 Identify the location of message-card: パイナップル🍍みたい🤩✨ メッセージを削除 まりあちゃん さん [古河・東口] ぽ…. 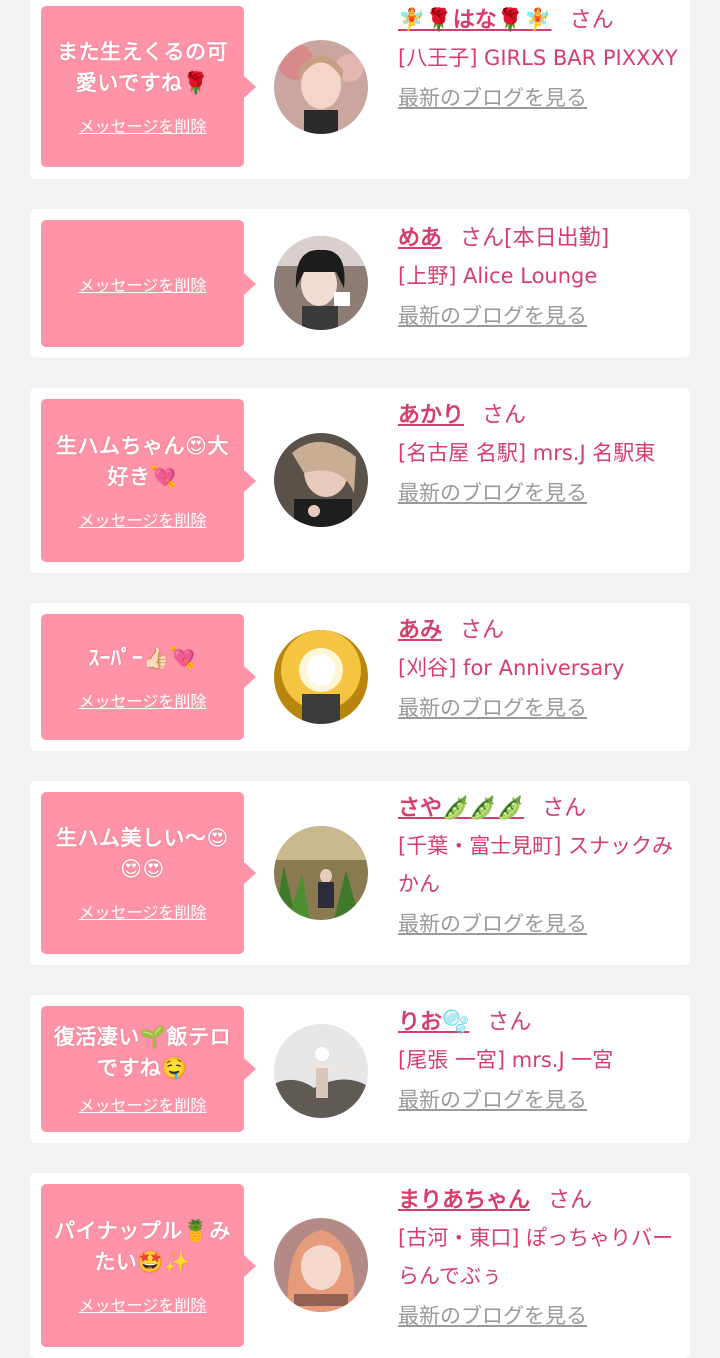
(360, 1265).